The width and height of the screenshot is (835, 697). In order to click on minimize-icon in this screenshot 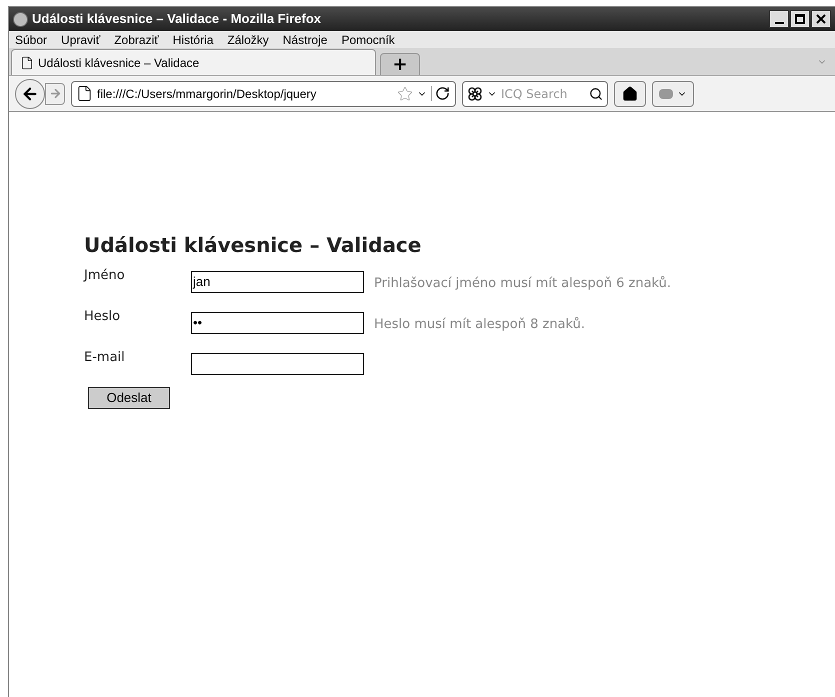, I will do `click(779, 23)`.